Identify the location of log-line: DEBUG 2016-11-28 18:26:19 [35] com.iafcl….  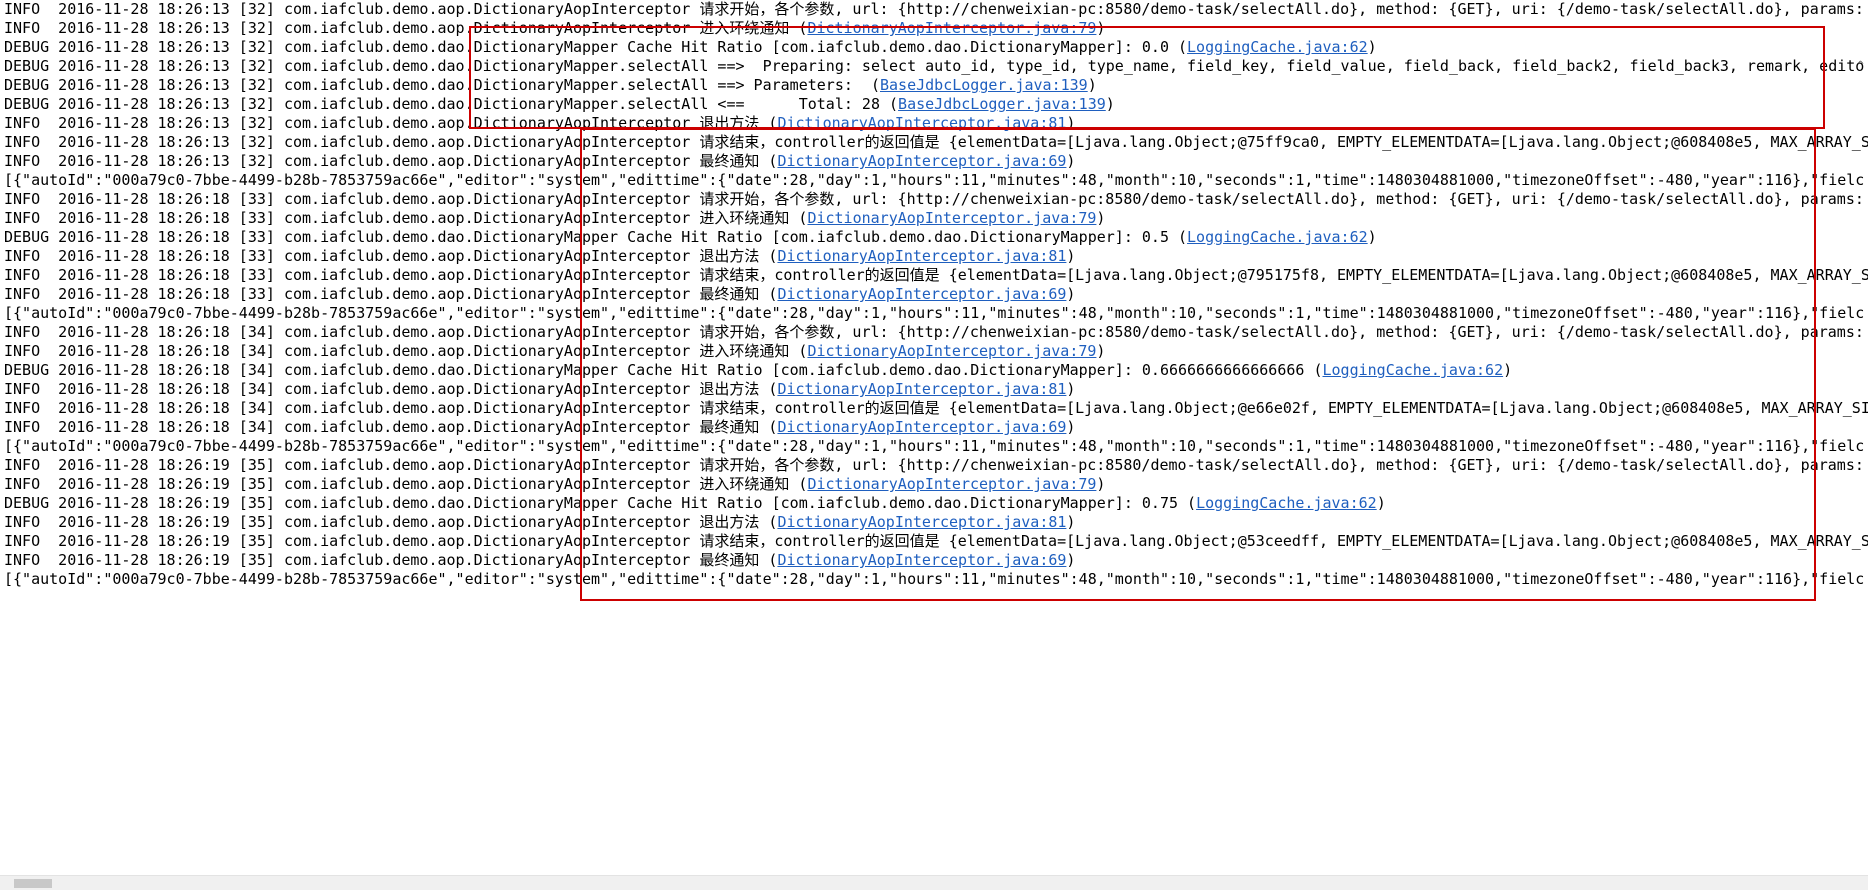
(936, 503).